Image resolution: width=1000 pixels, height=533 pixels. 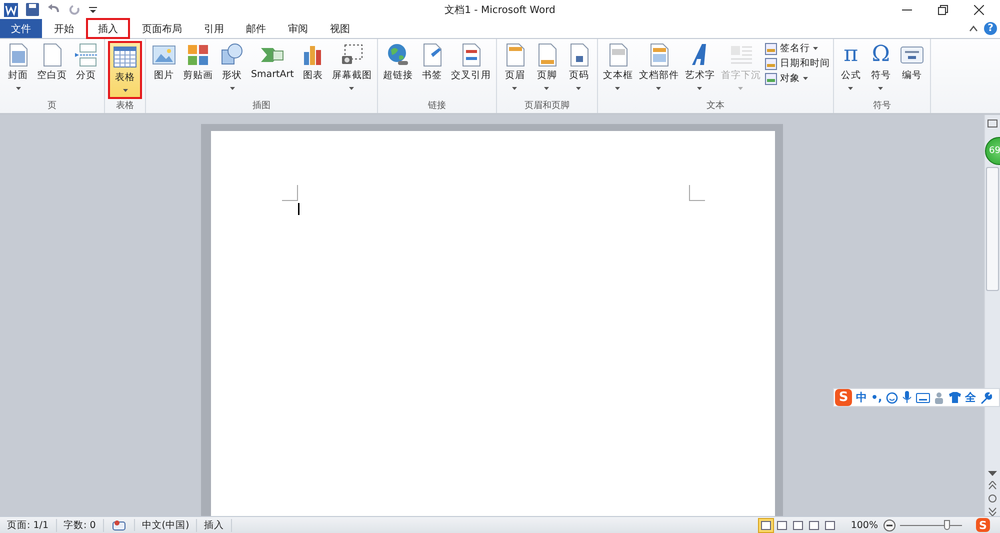 I want to click on emoji-icon, so click(x=892, y=398).